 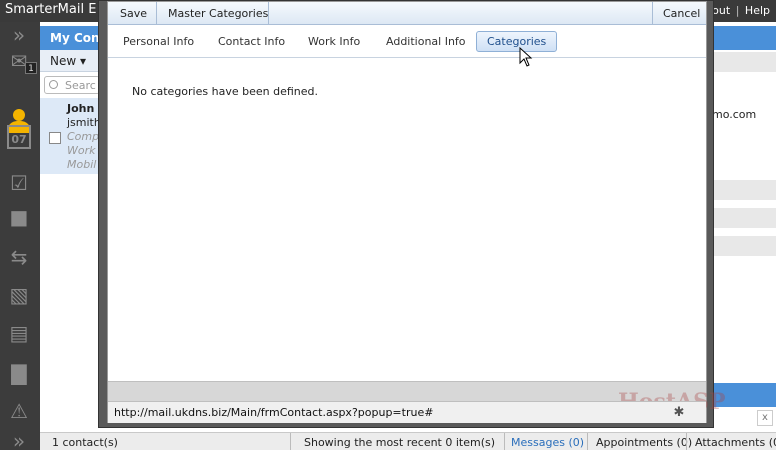 What do you see at coordinates (517, 41) in the screenshot?
I see `tab-categories: Categories` at bounding box center [517, 41].